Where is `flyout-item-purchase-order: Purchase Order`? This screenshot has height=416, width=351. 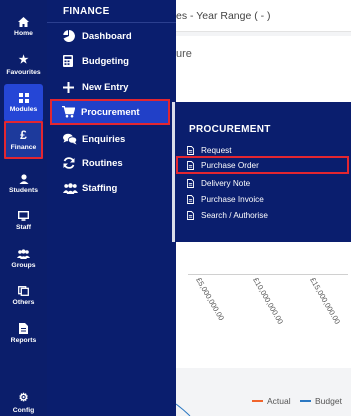 flyout-item-purchase-order: Purchase Order is located at coordinates (262, 165).